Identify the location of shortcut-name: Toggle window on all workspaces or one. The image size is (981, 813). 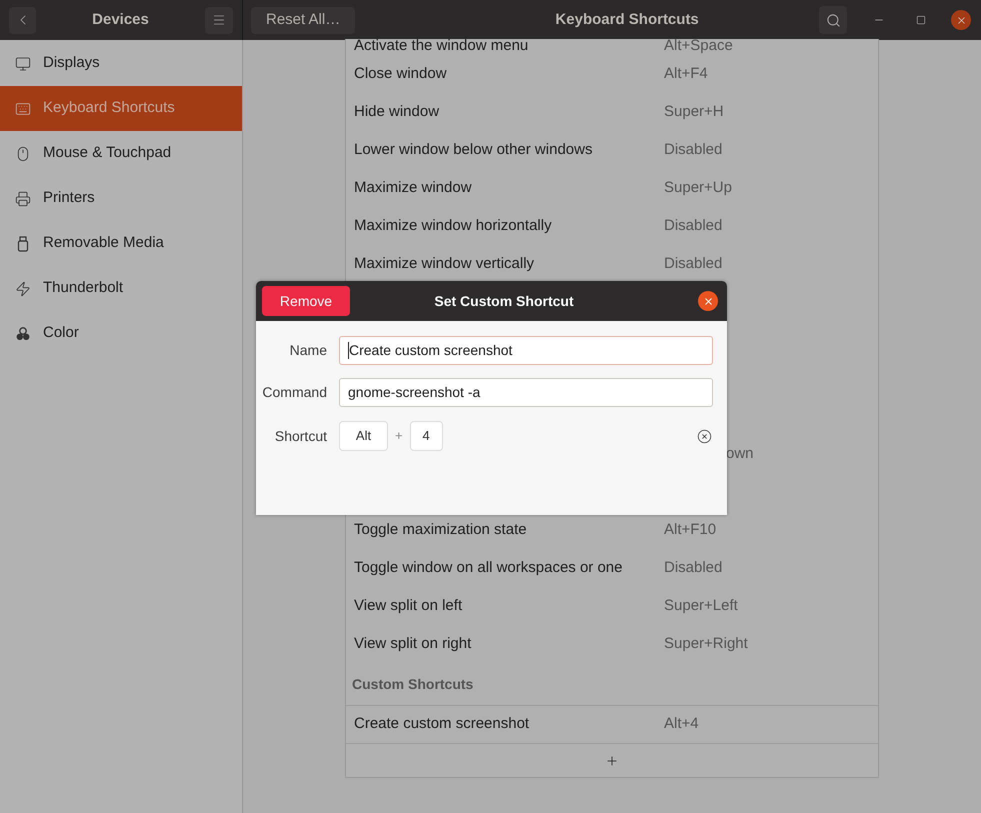
(488, 568).